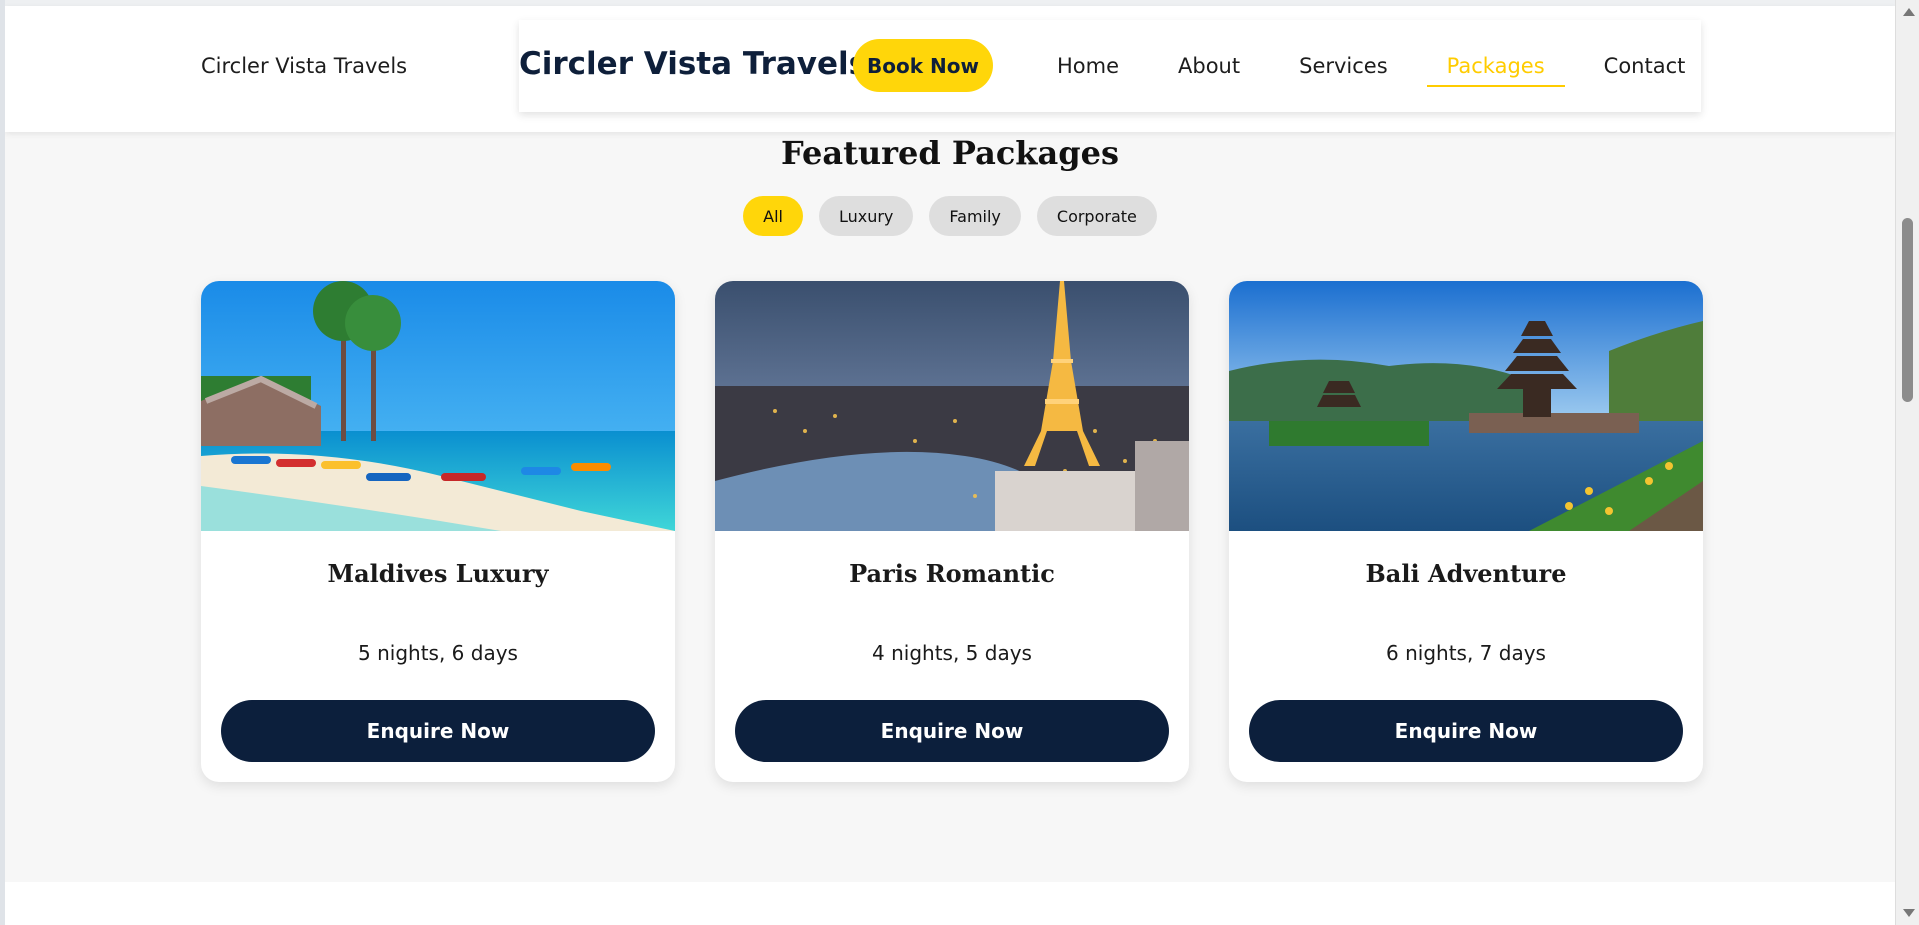 This screenshot has width=1919, height=925. I want to click on nav-link-home: Home, so click(1088, 66).